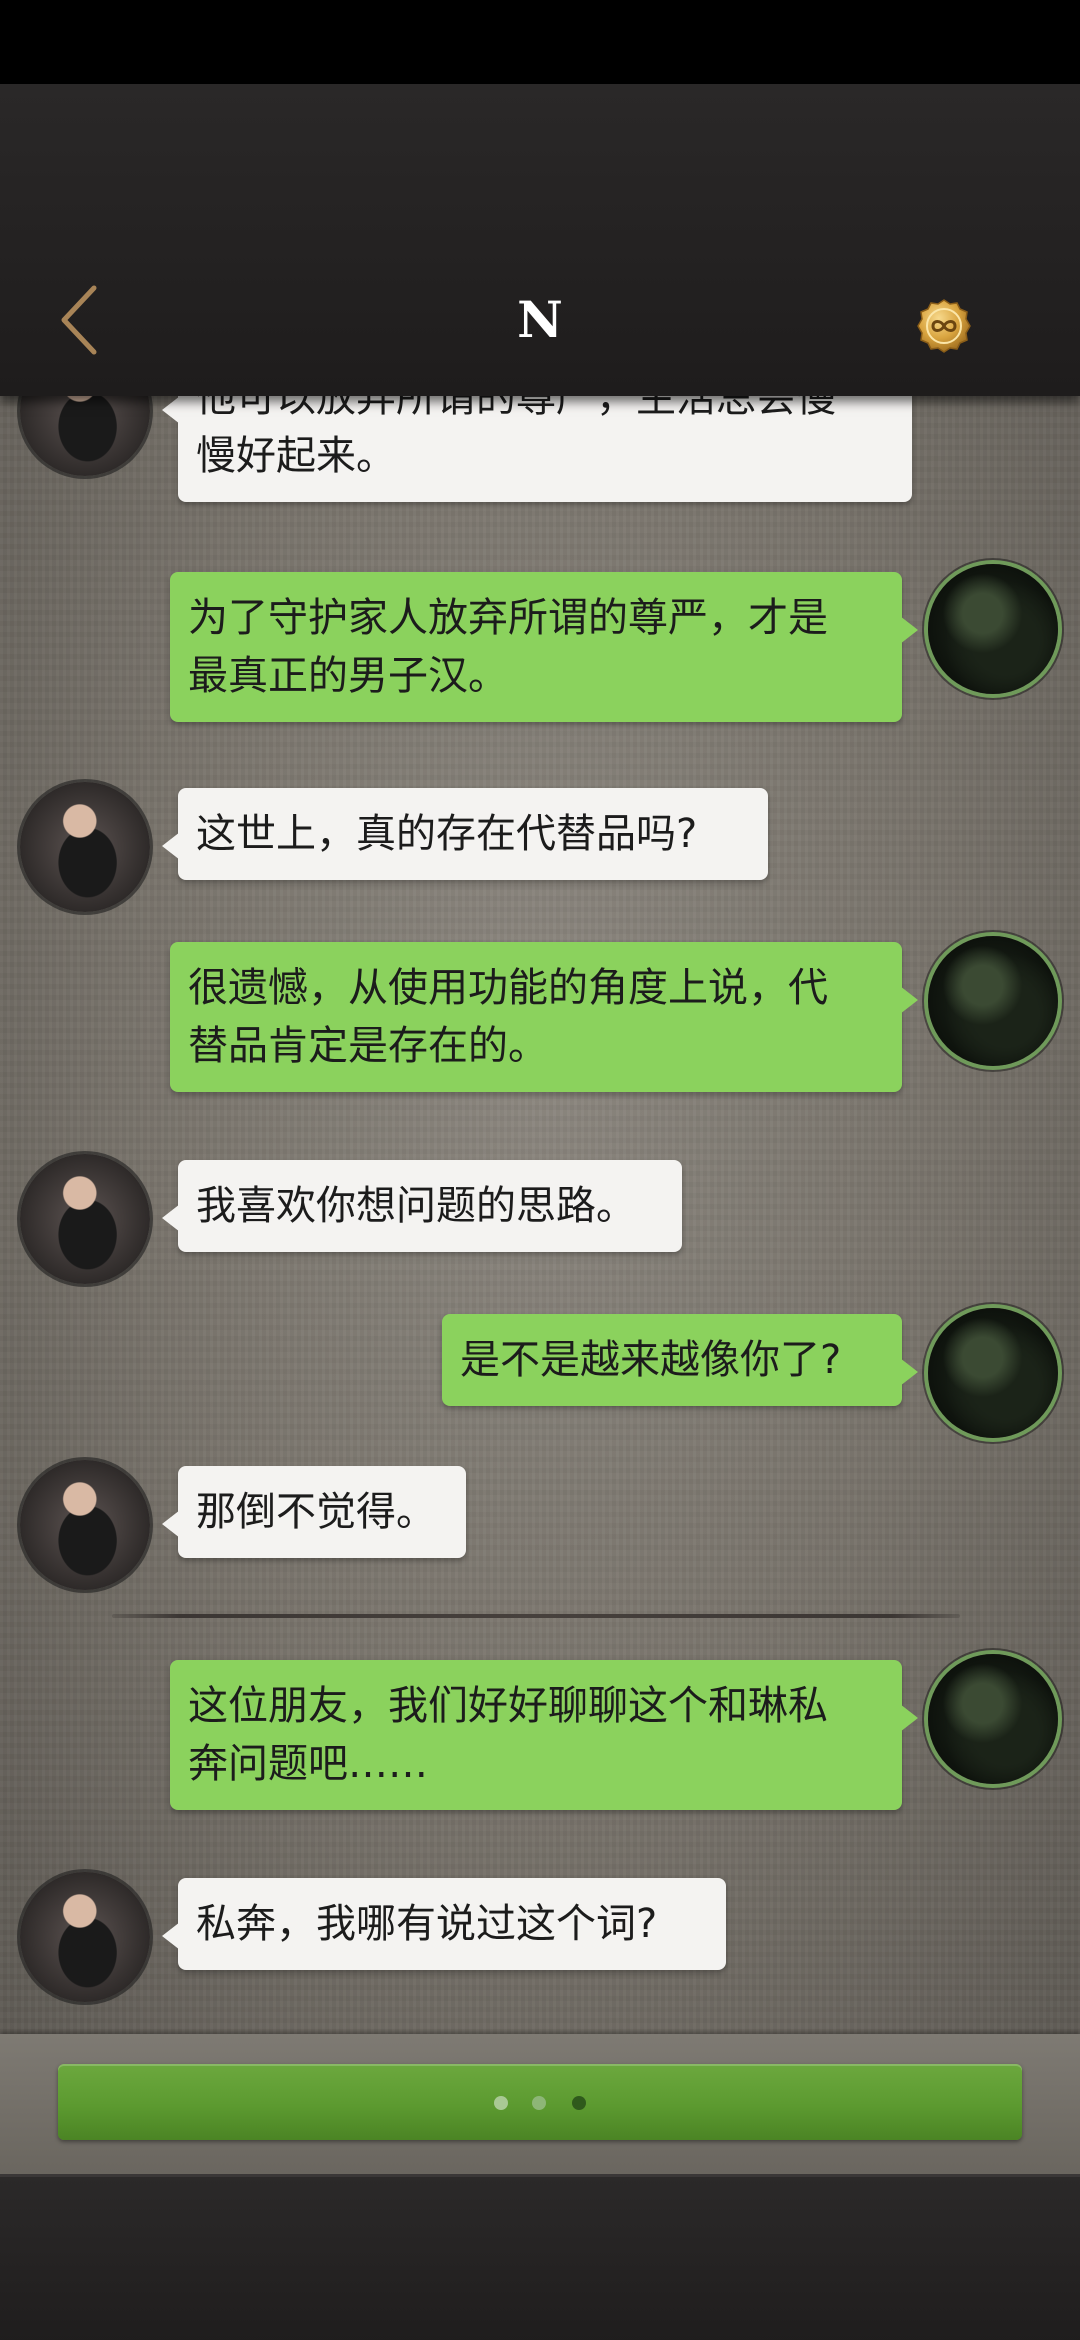 The width and height of the screenshot is (1080, 2340). Describe the element at coordinates (447, 834) in the screenshot. I see `message-line: 这世上，真的存在代替品吗?` at that location.